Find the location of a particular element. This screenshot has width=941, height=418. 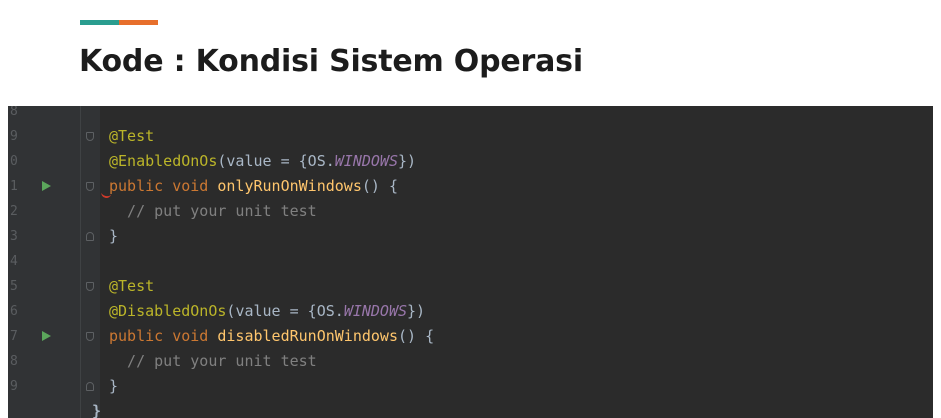

code-text: public void disabledRunOnWindows() { is located at coordinates (271, 336).